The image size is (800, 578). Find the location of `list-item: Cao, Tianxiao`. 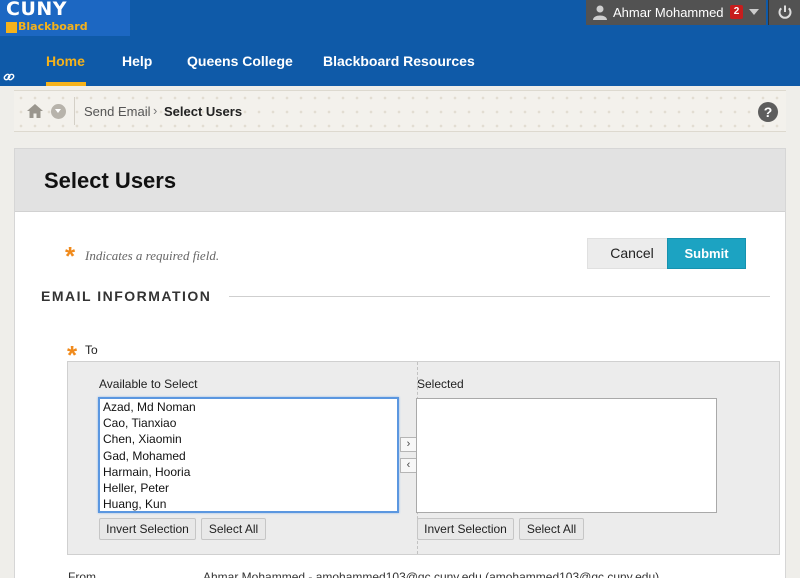

list-item: Cao, Tianxiao is located at coordinates (248, 423).